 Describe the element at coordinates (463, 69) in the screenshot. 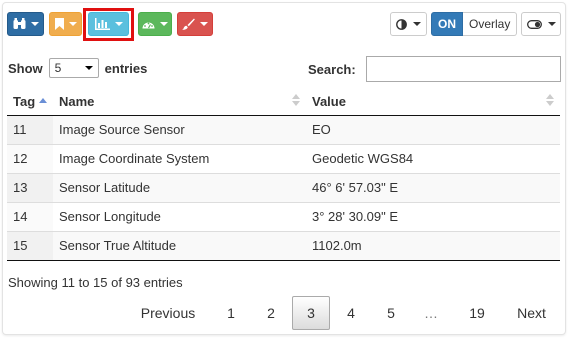

I see `search-input` at that location.